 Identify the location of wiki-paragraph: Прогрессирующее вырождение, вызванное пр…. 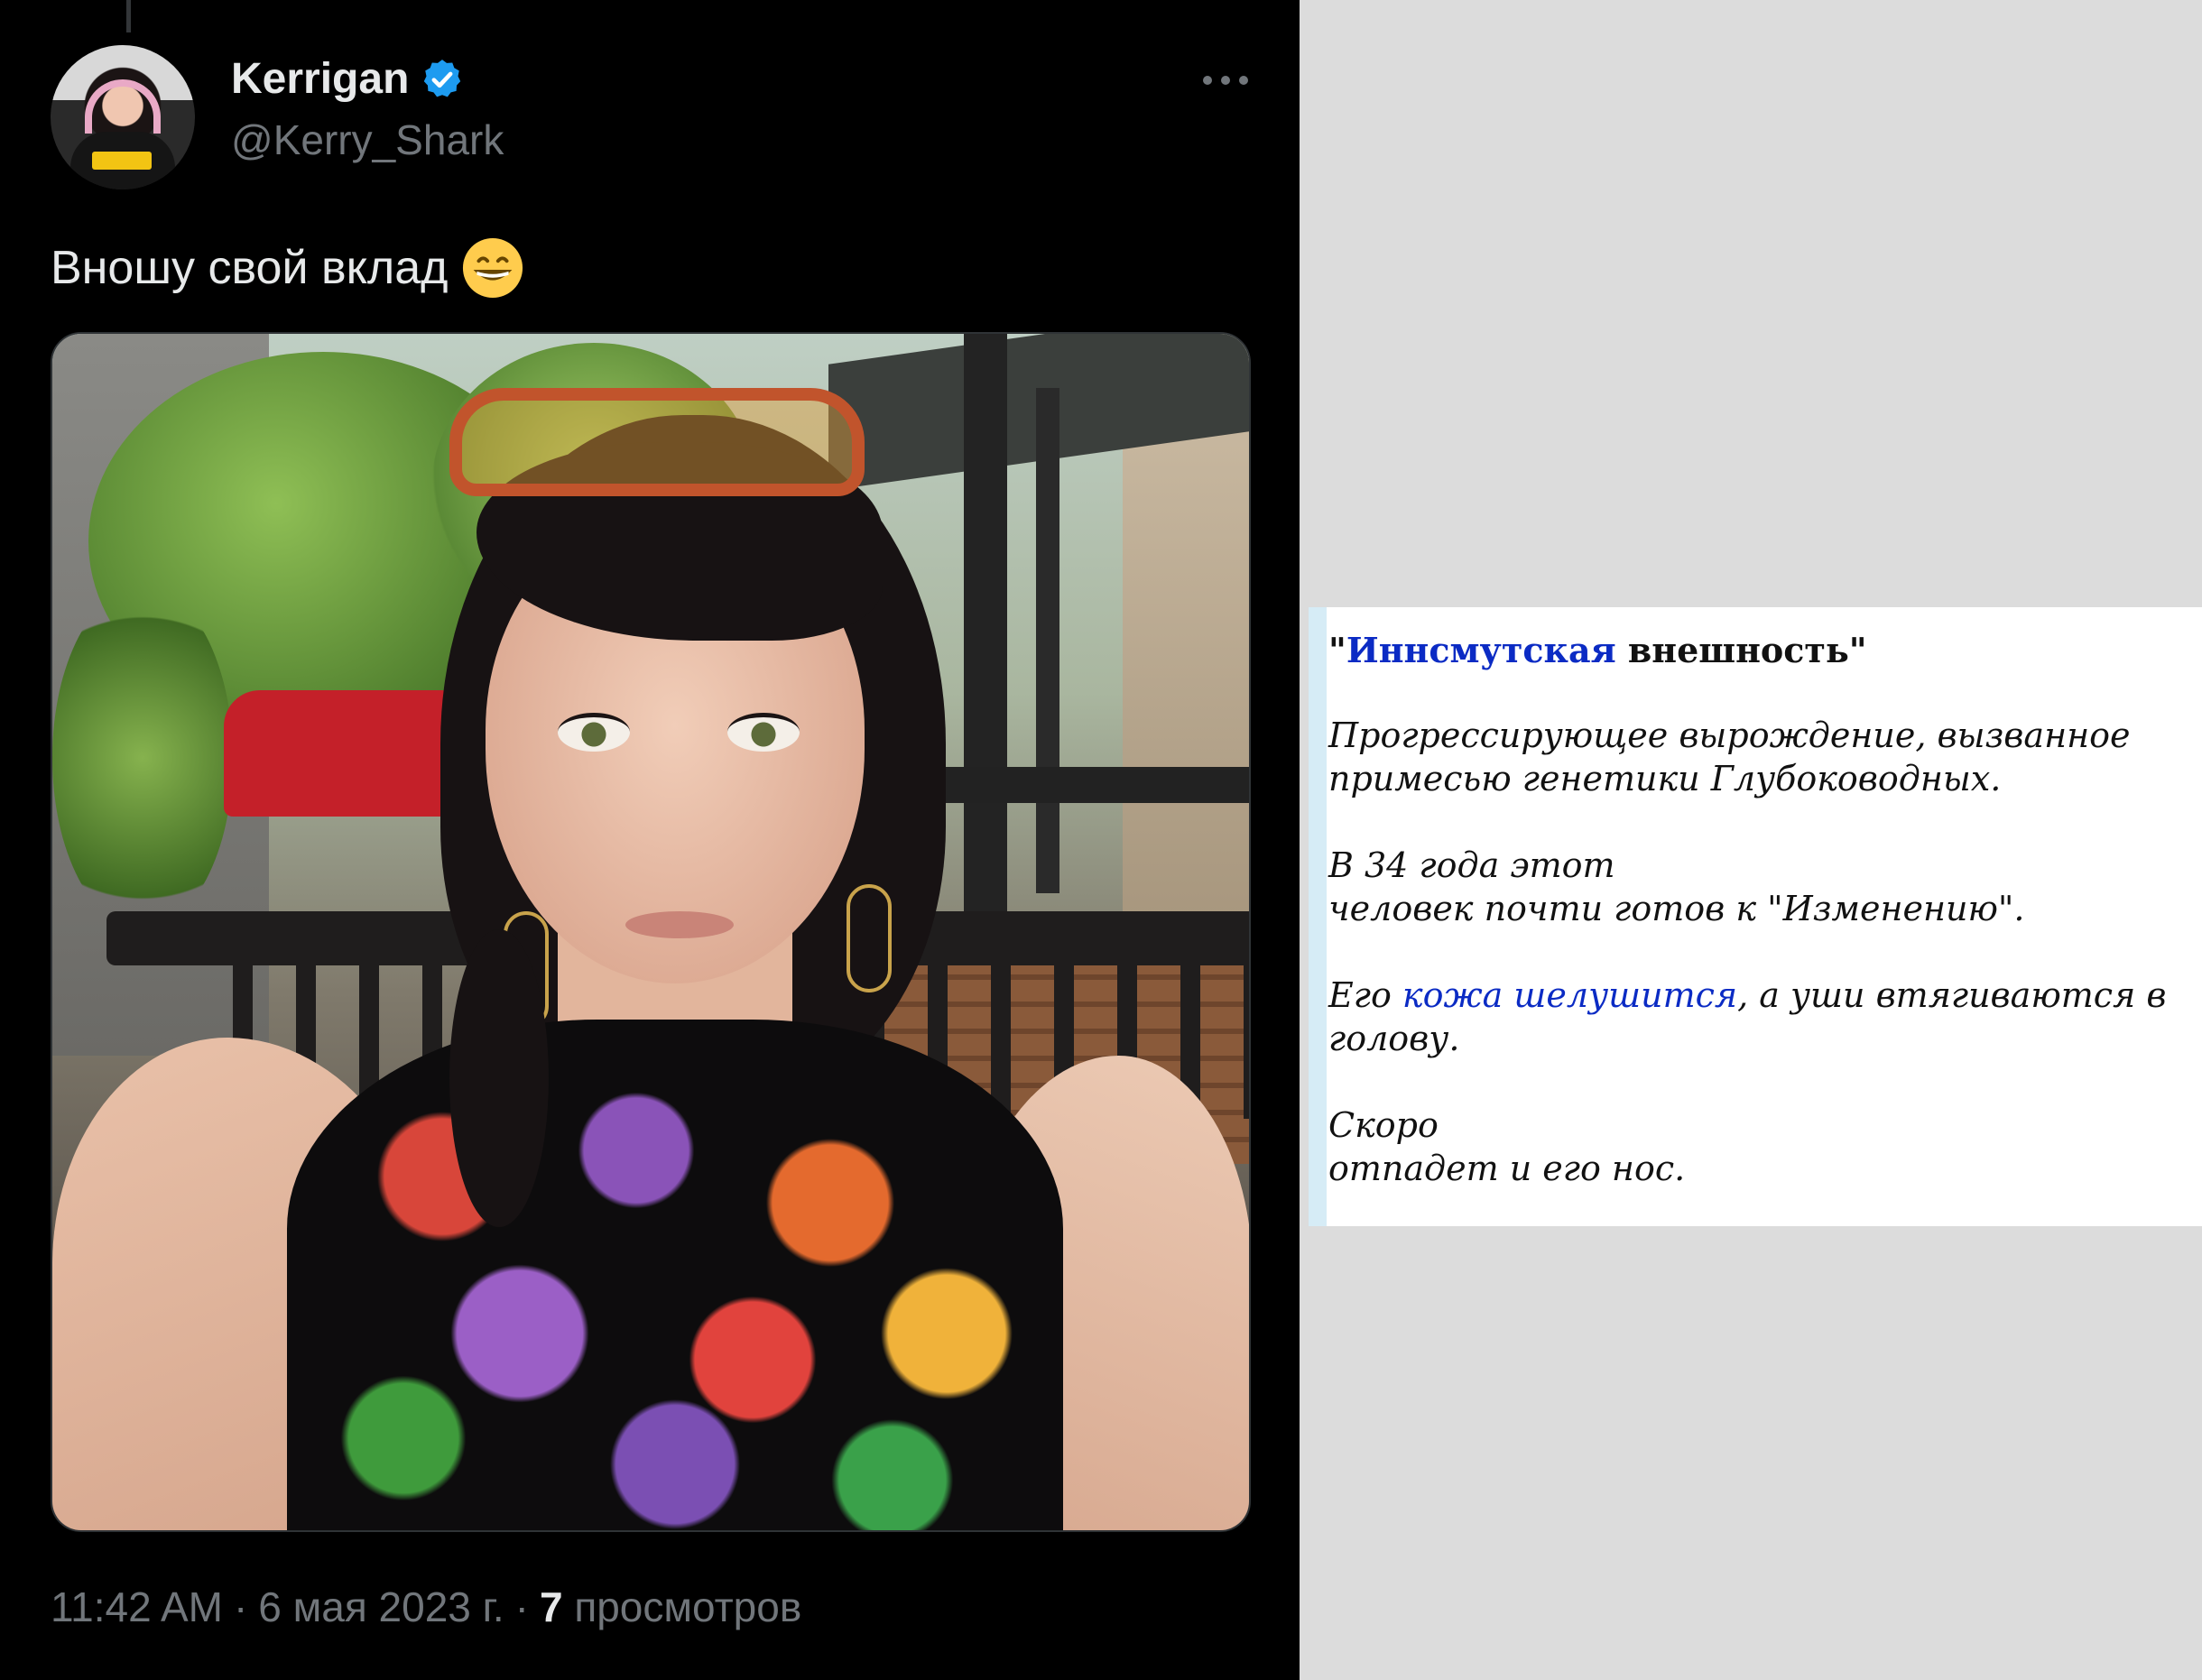
(1729, 756).